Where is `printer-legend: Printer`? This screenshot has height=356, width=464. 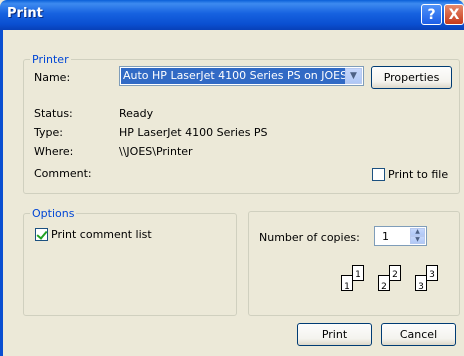 printer-legend: Printer is located at coordinates (50, 59).